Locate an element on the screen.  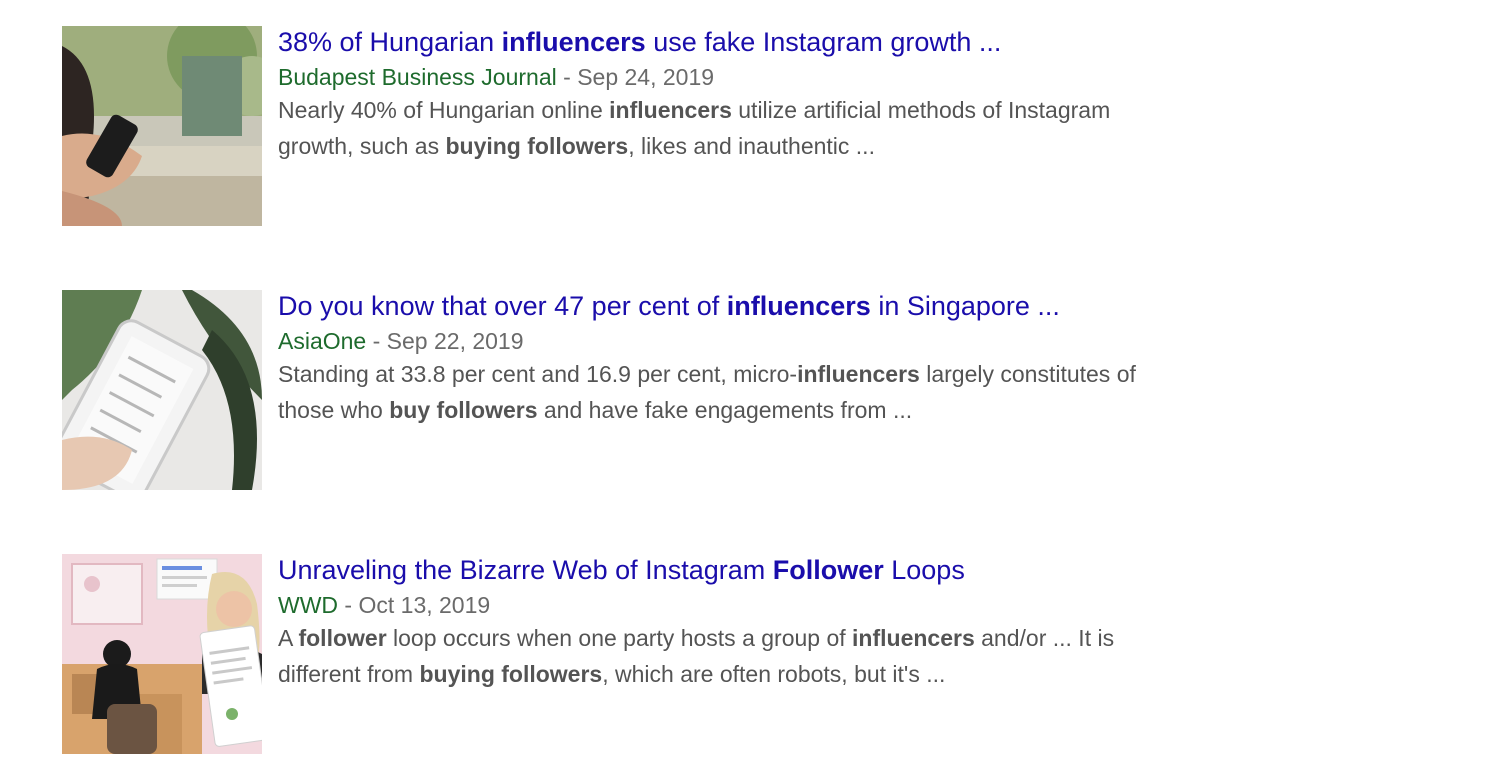
smartphone-with-leaf-image is located at coordinates (162, 390).